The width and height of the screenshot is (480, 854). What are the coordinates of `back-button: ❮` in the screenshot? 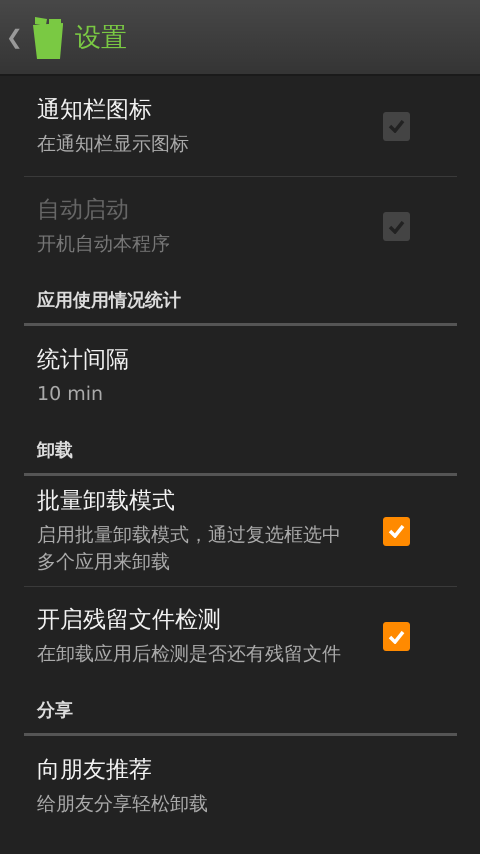 It's located at (14, 37).